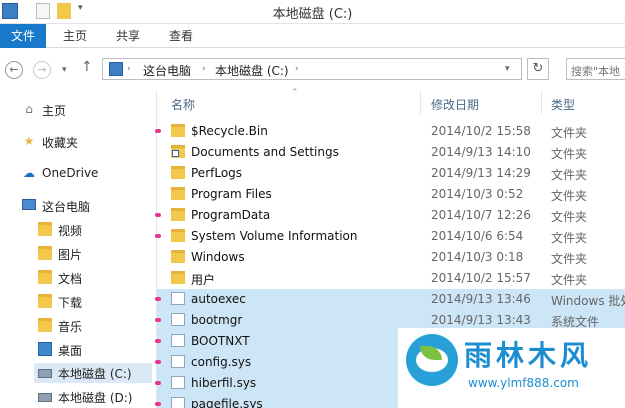 Image resolution: width=625 pixels, height=408 pixels. I want to click on sidebar-item-pictures: 图片, so click(93, 254).